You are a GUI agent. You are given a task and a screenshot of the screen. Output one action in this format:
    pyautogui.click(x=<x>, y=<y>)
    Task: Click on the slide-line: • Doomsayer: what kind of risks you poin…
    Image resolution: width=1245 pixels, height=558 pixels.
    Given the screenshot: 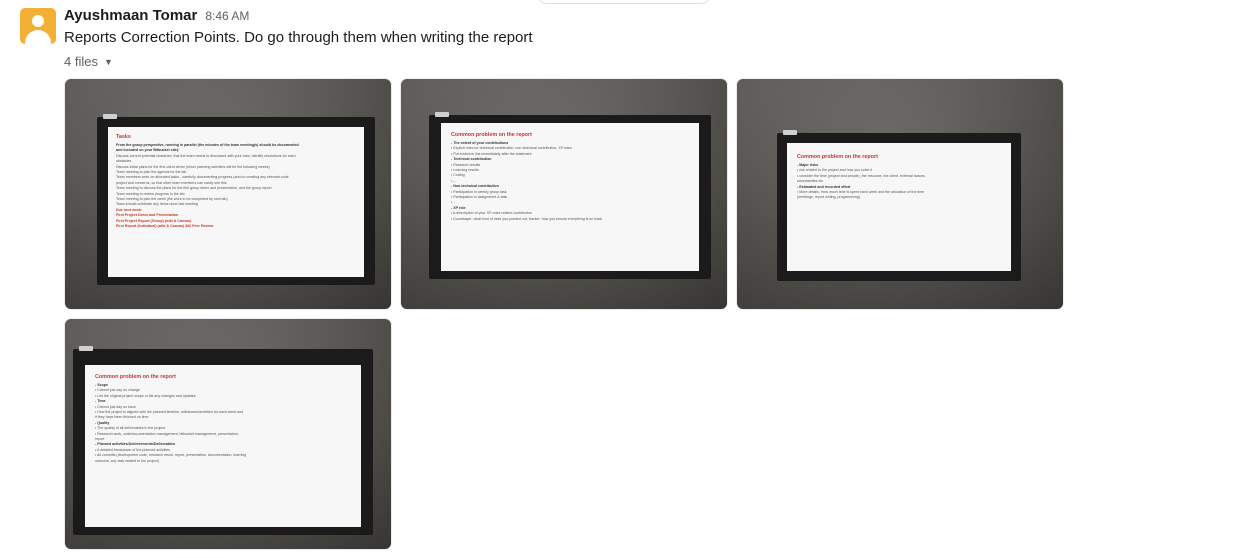 What is the action you would take?
    pyautogui.click(x=527, y=218)
    